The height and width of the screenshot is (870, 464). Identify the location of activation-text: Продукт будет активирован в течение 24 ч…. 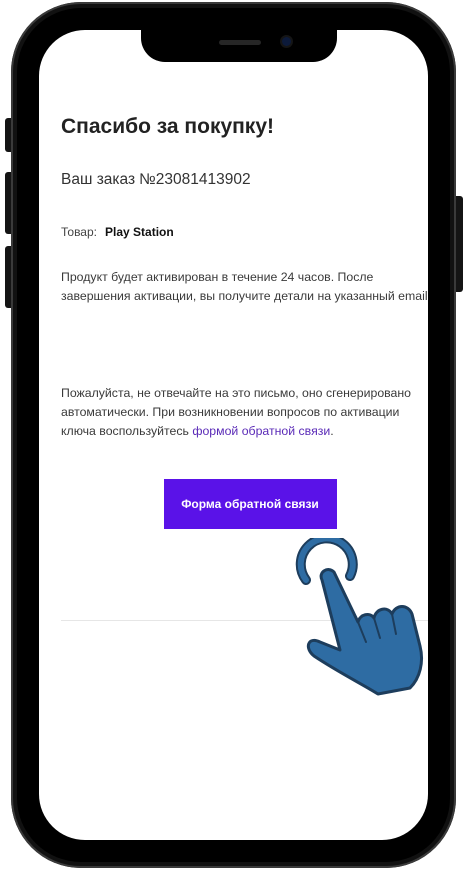
(244, 286).